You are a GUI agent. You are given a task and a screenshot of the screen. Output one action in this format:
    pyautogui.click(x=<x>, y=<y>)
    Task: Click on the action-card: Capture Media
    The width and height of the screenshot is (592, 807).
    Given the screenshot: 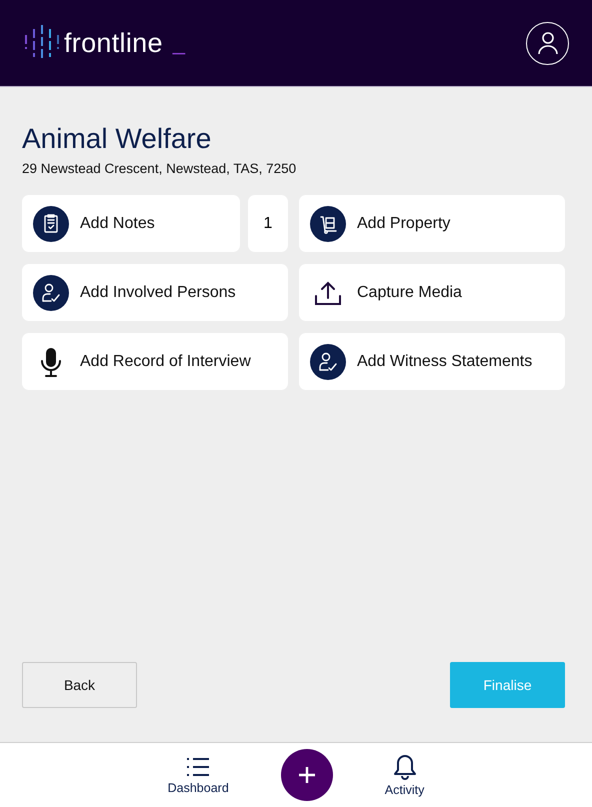 What is the action you would take?
    pyautogui.click(x=432, y=292)
    